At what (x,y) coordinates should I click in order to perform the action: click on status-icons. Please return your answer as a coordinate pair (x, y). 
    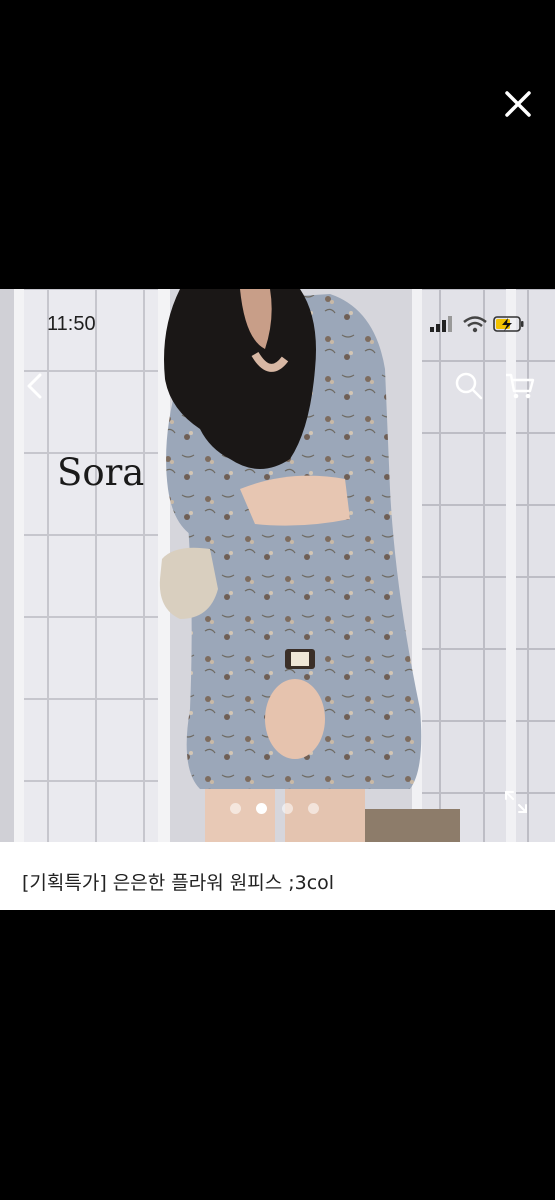
    Looking at the image, I should click on (477, 324).